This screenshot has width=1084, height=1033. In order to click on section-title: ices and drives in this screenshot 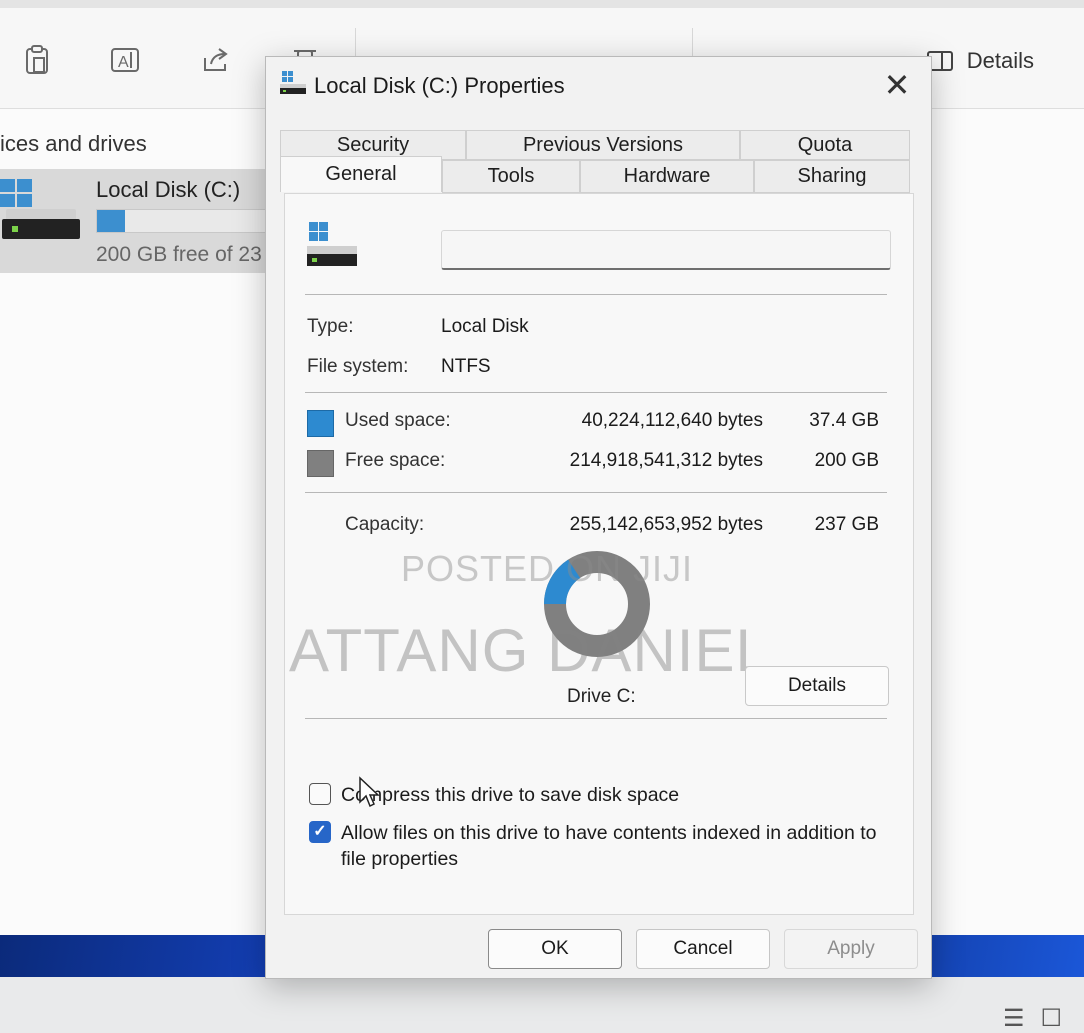, I will do `click(73, 143)`.